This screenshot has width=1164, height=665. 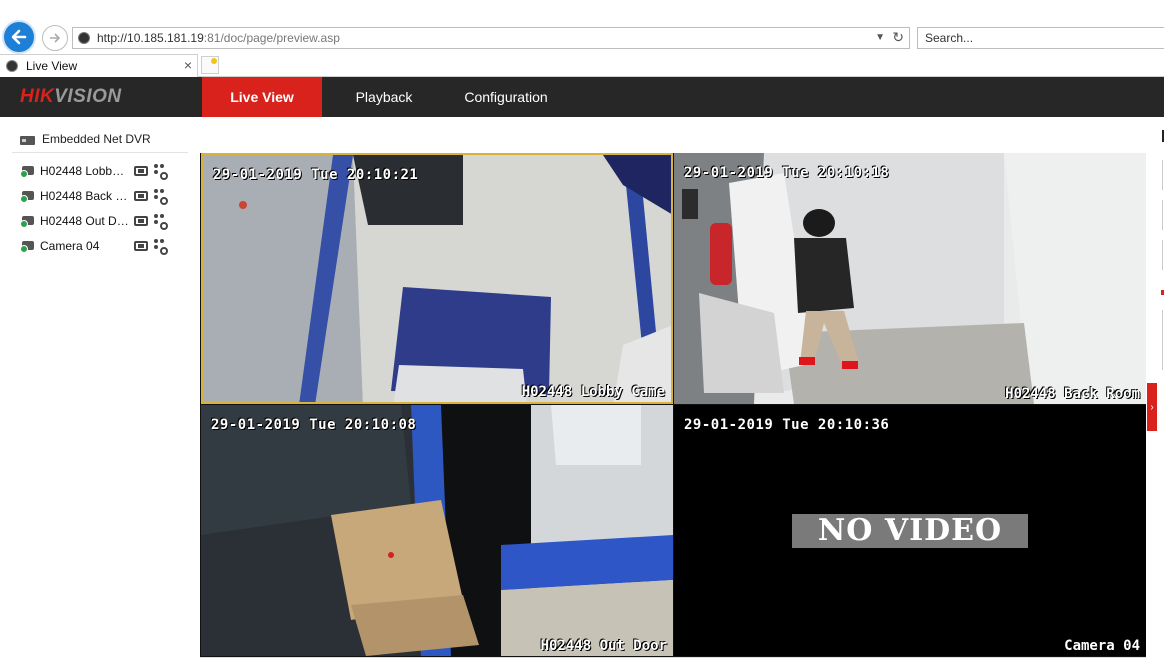 I want to click on tab-title: Live View, so click(x=52, y=66).